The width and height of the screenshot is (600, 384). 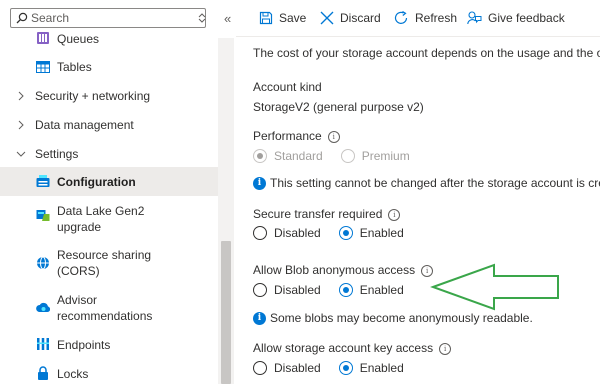 What do you see at coordinates (226, 211) in the screenshot?
I see `sidebar-scrollbar` at bounding box center [226, 211].